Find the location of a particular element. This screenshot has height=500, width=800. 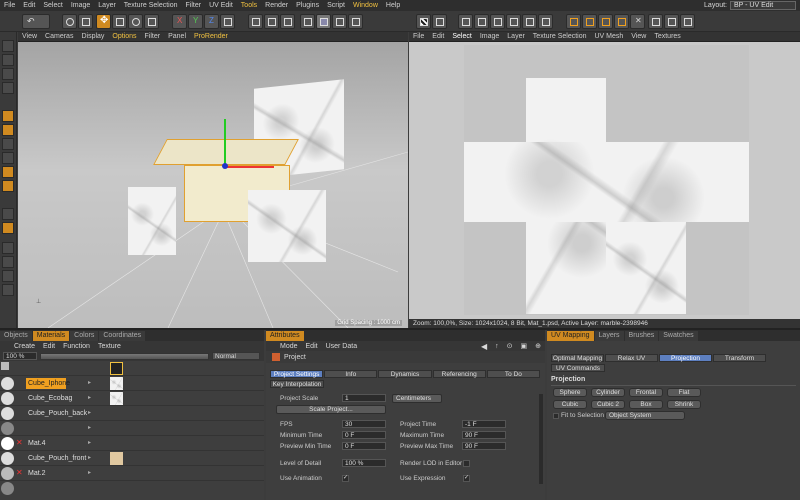

tool-stamp-icon is located at coordinates (8, 130).